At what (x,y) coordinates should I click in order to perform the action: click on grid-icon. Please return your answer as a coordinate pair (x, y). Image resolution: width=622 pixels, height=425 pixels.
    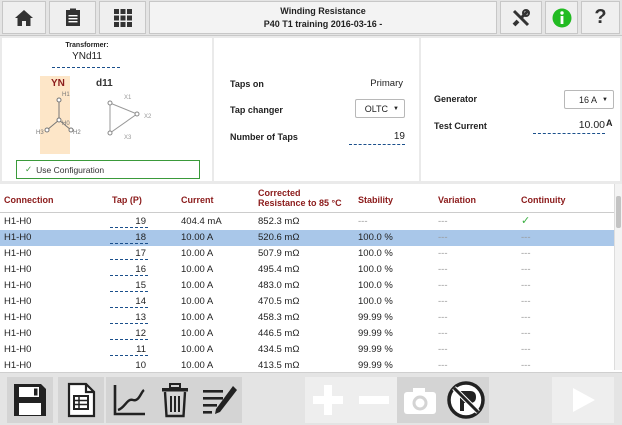
    Looking at the image, I should click on (122, 17).